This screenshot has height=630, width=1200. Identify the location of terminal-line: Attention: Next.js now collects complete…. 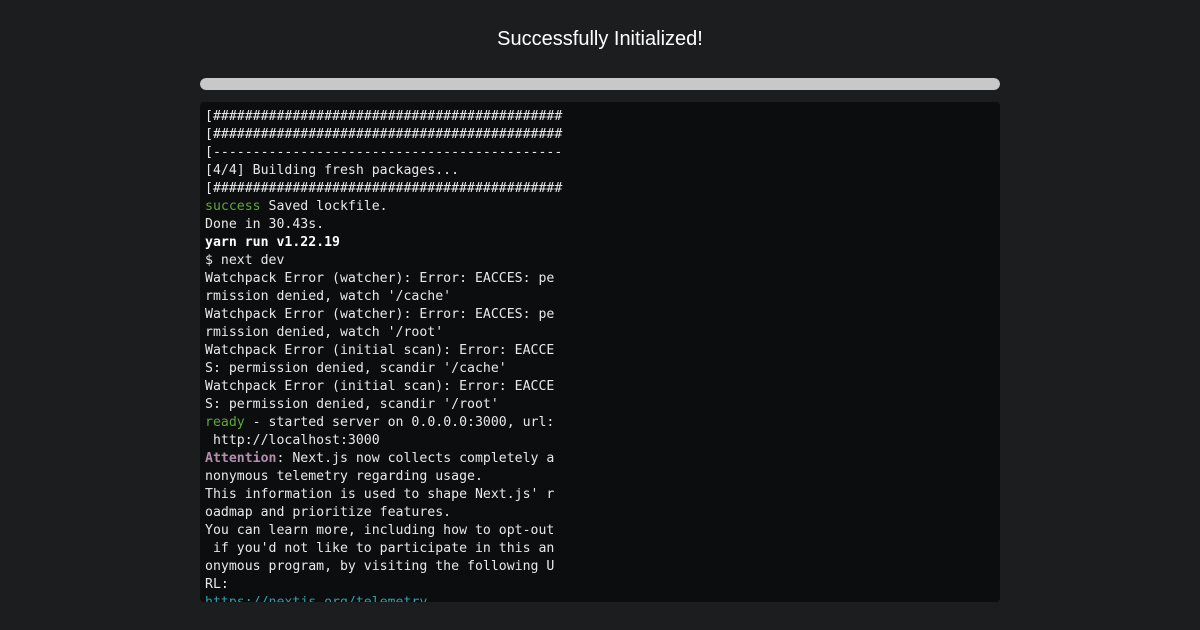
(385, 459).